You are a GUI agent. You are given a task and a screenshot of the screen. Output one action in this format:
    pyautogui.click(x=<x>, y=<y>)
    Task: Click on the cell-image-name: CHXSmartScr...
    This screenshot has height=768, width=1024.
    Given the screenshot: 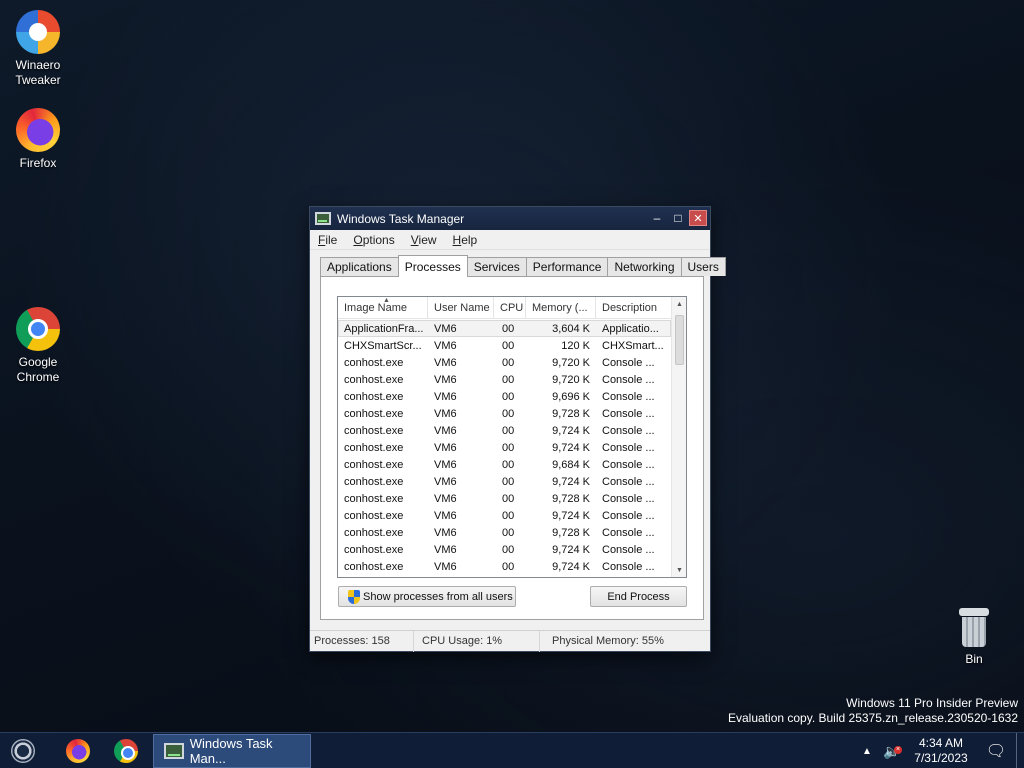 What is the action you would take?
    pyautogui.click(x=383, y=345)
    